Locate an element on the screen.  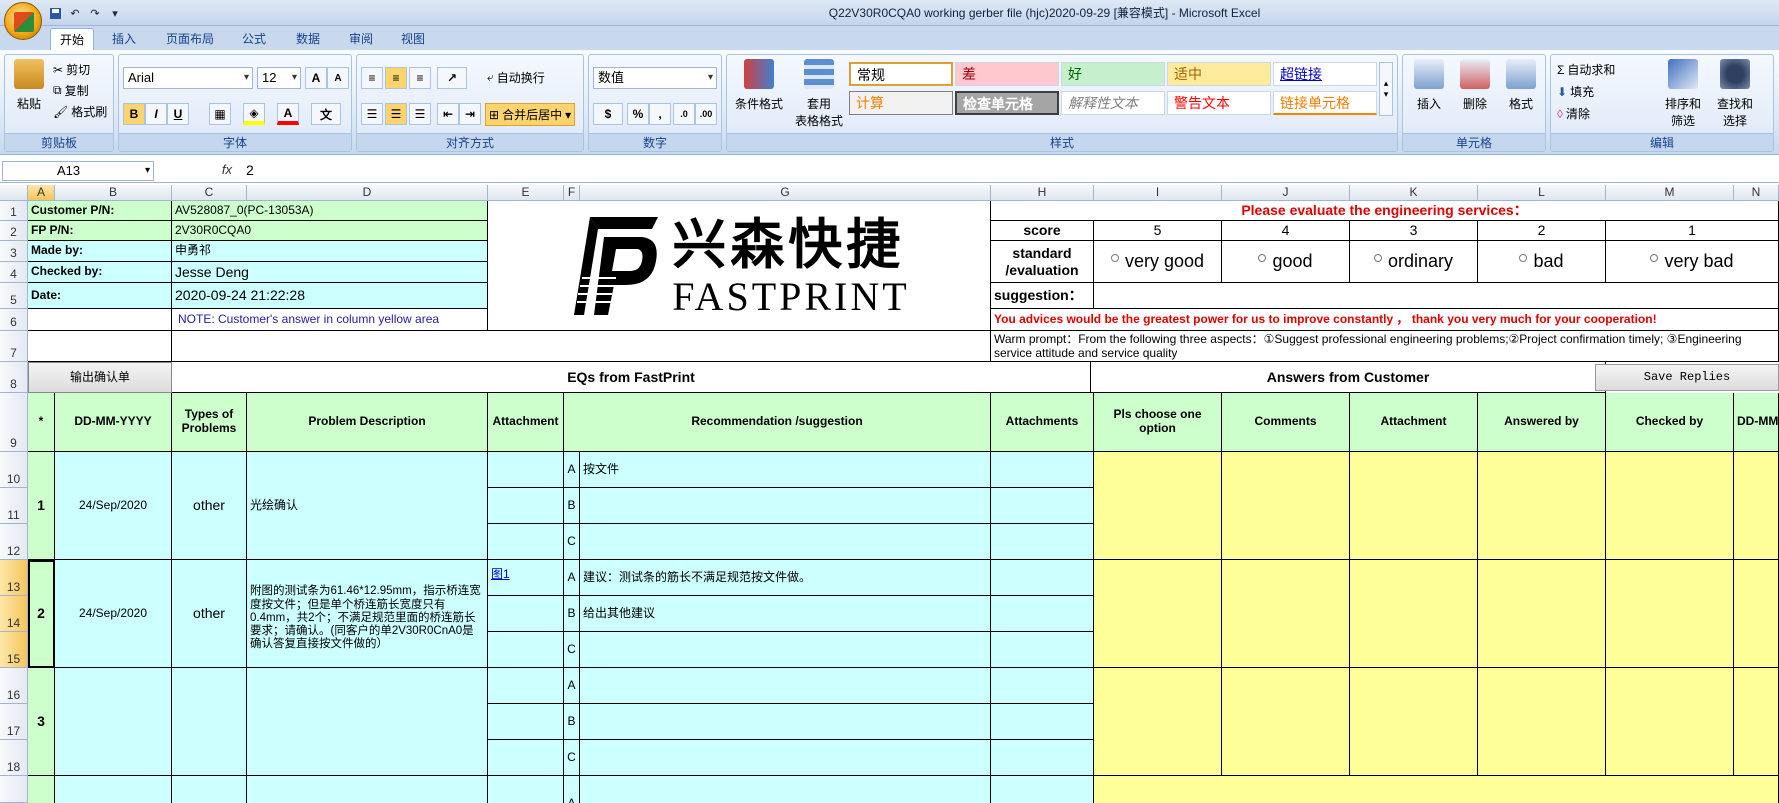
fp-pn-value: 2V30R0CQA0 is located at coordinates (330, 231).